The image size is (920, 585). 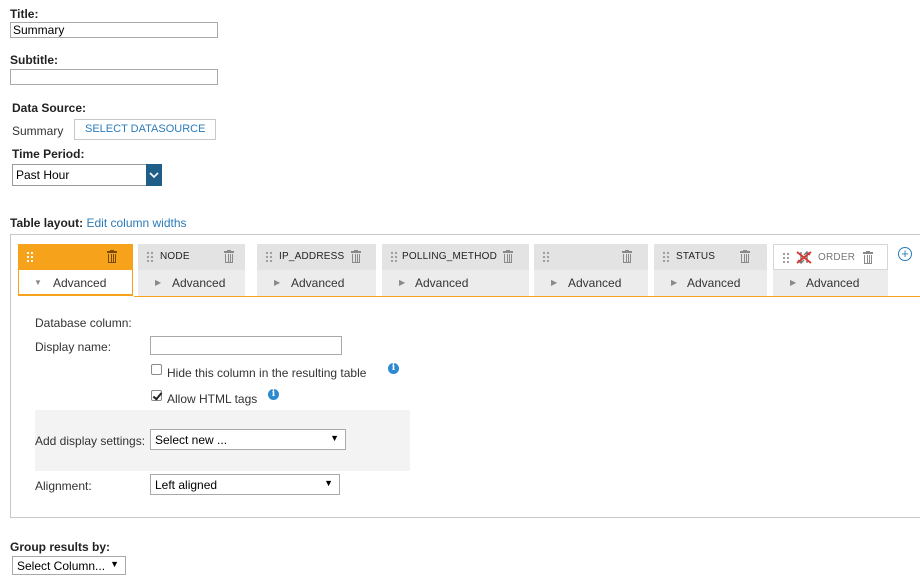 What do you see at coordinates (154, 175) in the screenshot?
I see `chevron-down-icon` at bounding box center [154, 175].